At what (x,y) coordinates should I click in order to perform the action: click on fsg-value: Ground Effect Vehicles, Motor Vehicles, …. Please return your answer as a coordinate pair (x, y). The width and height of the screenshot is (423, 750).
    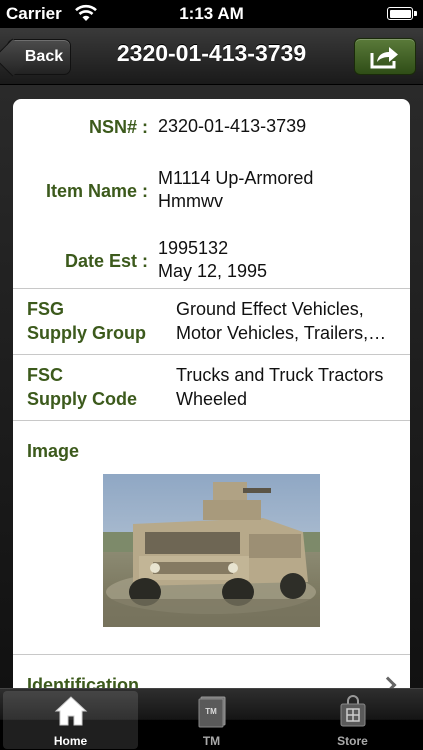
    Looking at the image, I should click on (288, 321).